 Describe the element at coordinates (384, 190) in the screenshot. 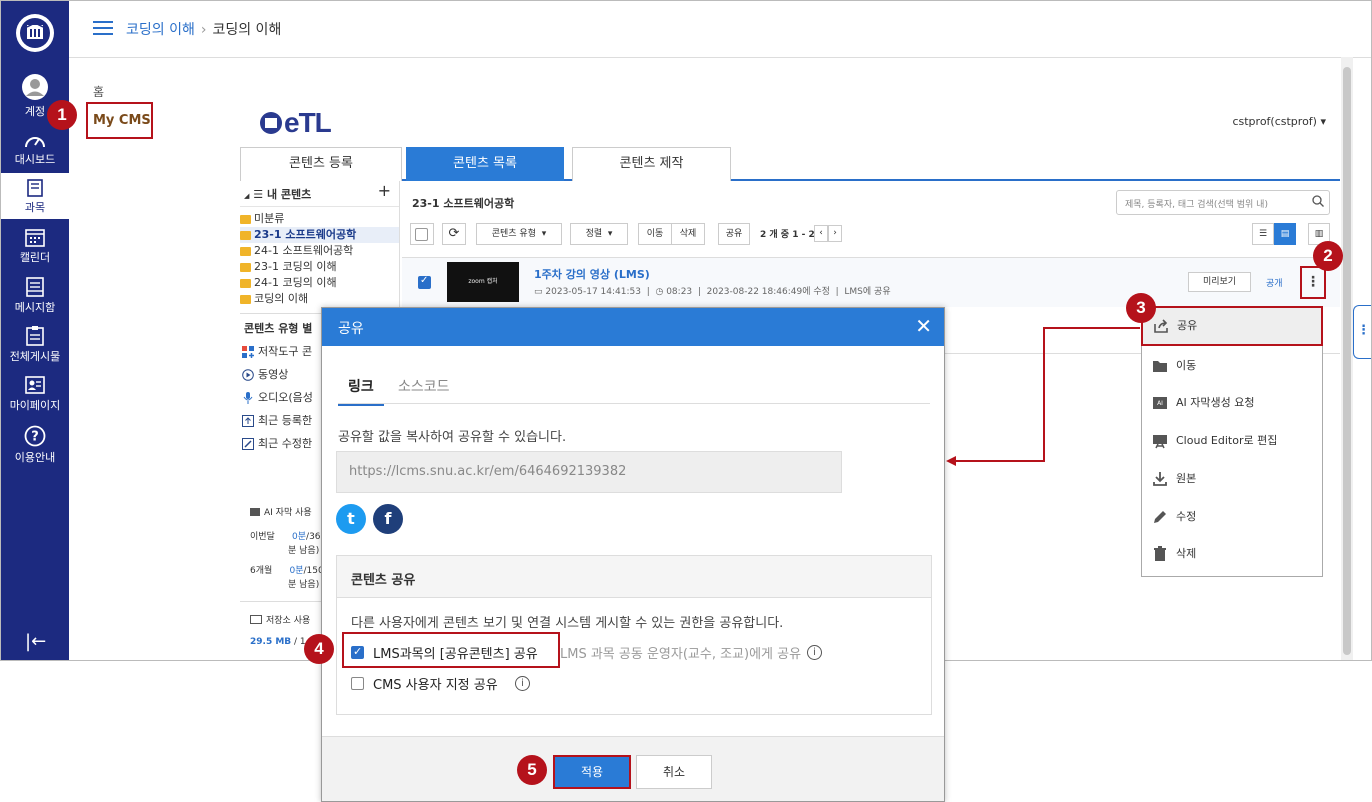

I see `add-folder-button: +` at that location.